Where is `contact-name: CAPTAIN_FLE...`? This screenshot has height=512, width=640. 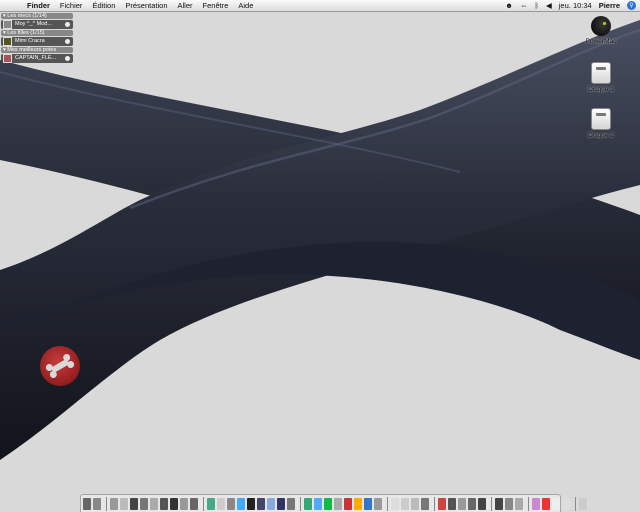 contact-name: CAPTAIN_FLE... is located at coordinates (36, 58).